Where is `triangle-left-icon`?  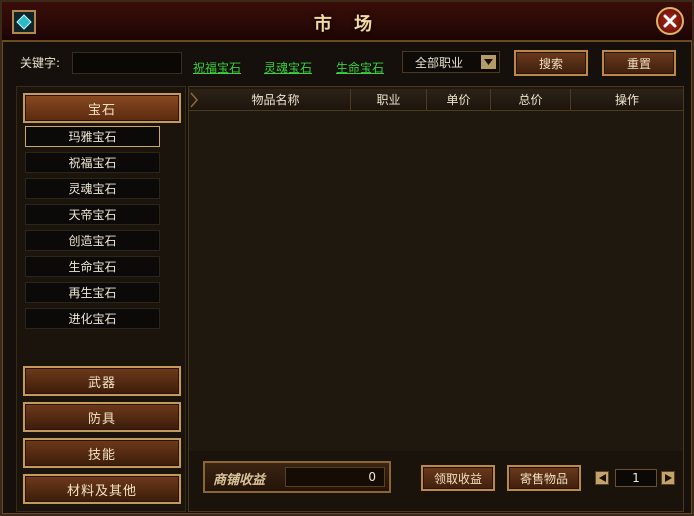
triangle-left-icon is located at coordinates (602, 478).